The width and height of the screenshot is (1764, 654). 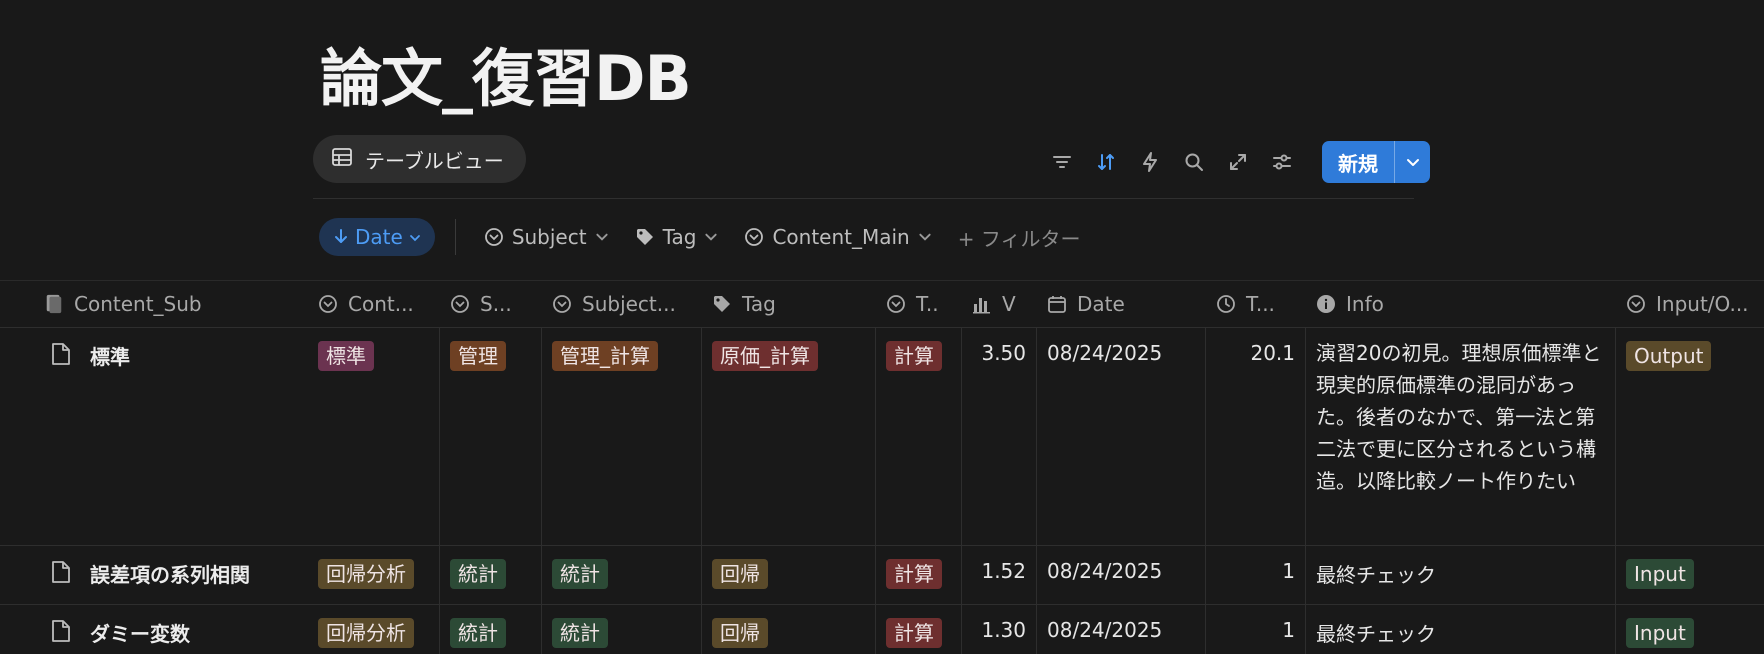 I want to click on tag-cell: 原価_計算, so click(x=789, y=436).